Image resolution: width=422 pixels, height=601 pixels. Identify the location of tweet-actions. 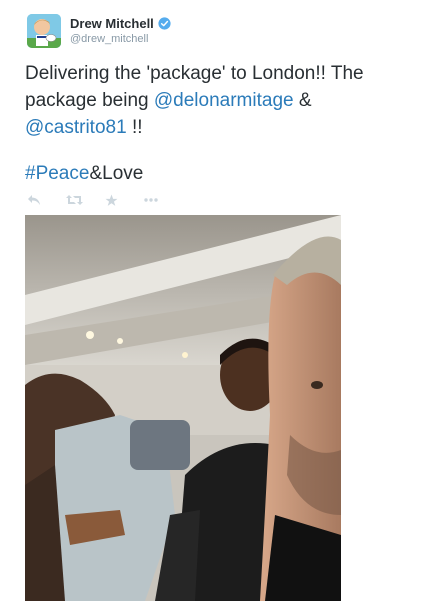
(105, 200).